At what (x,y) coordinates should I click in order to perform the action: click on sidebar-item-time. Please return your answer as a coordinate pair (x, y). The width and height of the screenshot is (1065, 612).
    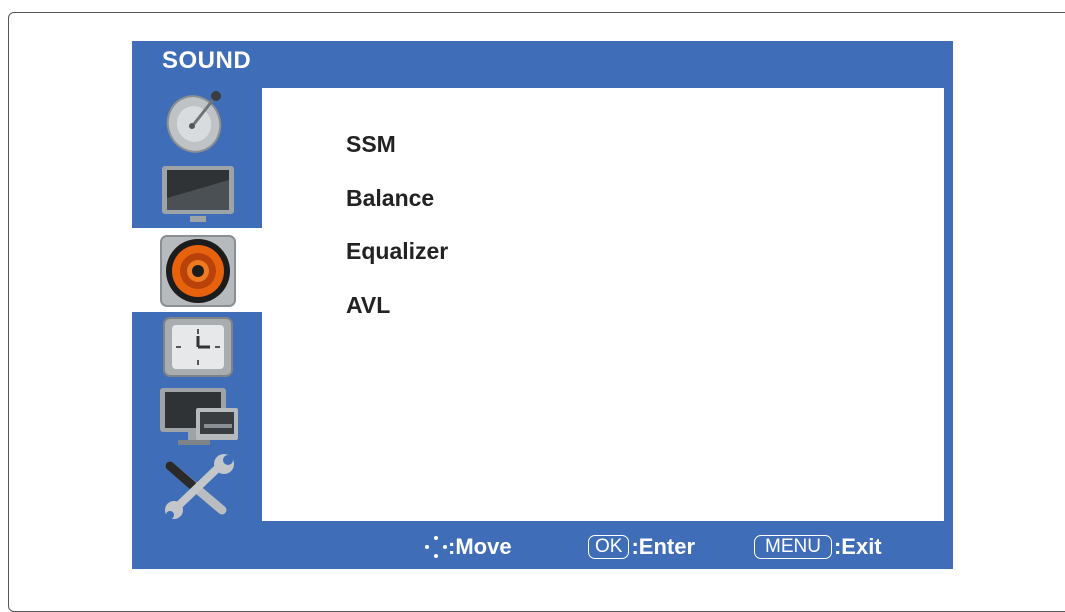
    Looking at the image, I should click on (197, 347).